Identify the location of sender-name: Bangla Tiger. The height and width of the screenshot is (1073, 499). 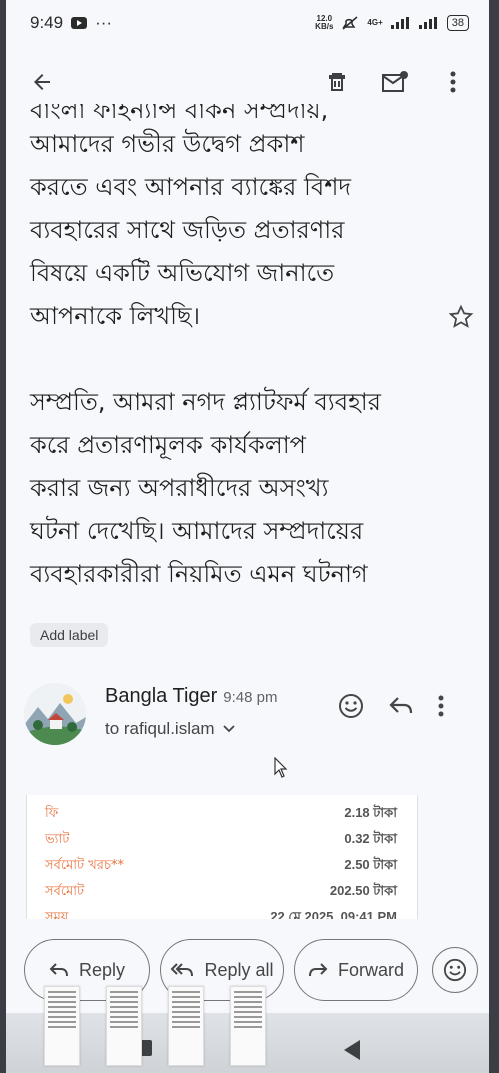
(161, 696).